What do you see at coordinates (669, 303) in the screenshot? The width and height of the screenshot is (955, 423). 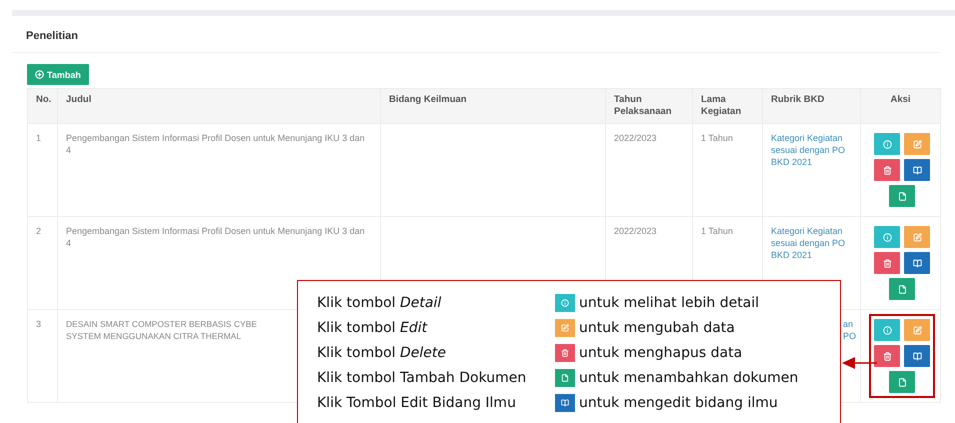 I see `legend-description: untuk melihat lebih detail` at bounding box center [669, 303].